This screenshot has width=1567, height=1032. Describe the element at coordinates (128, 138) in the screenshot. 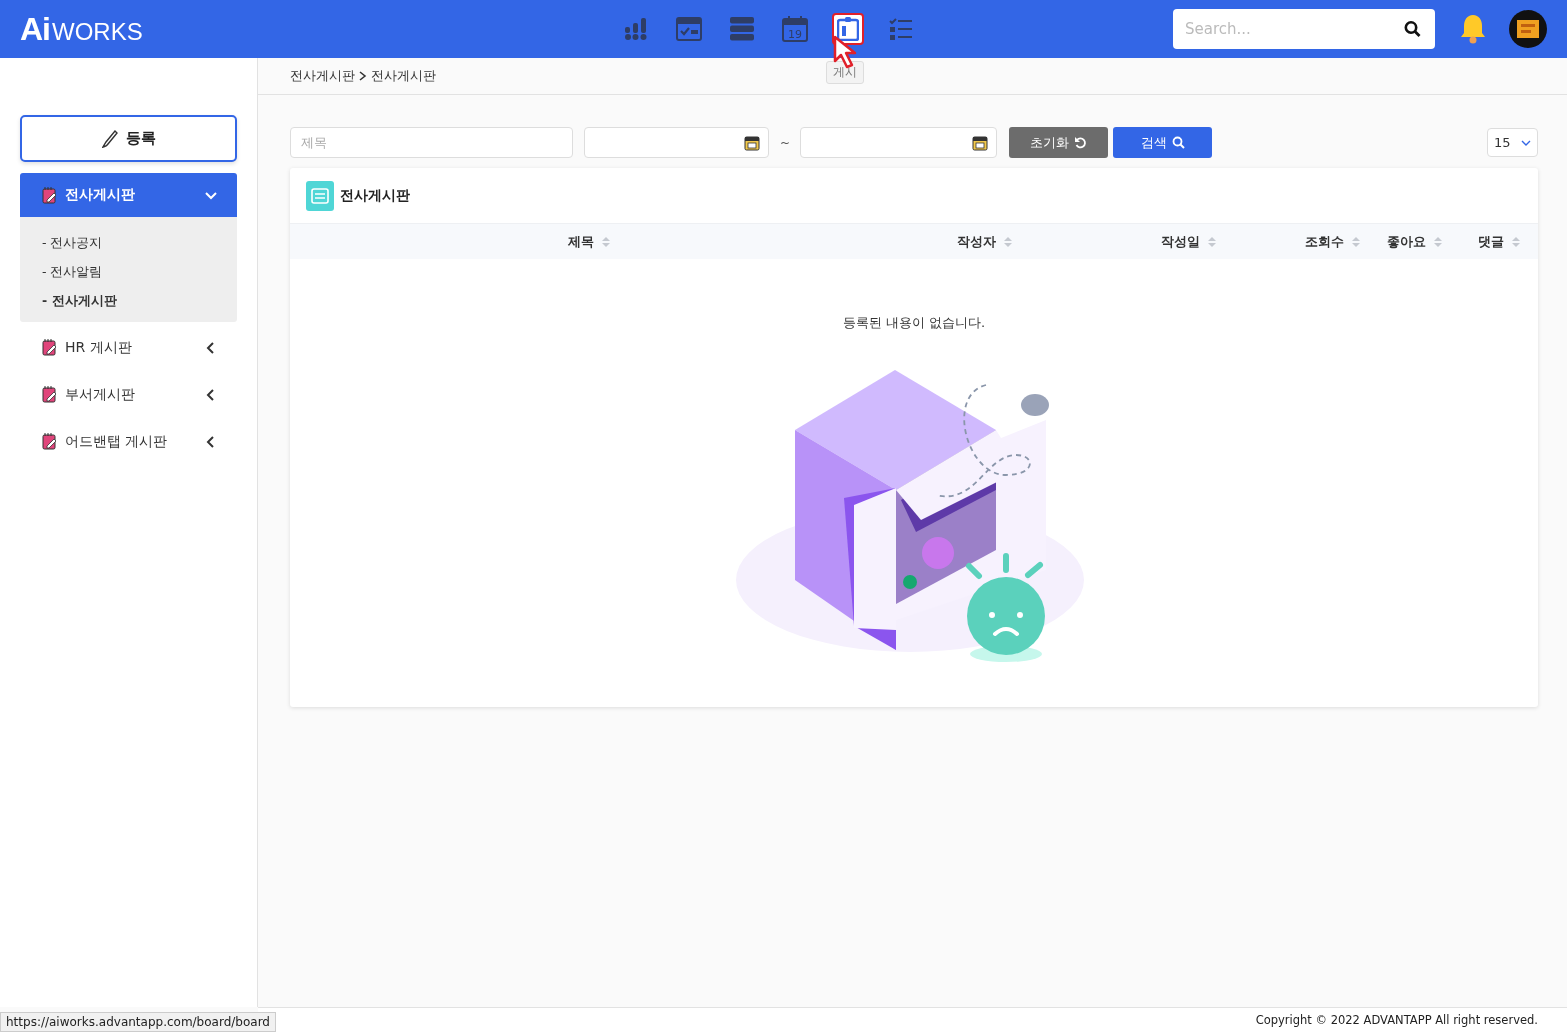

I see `register-button: 등록` at that location.